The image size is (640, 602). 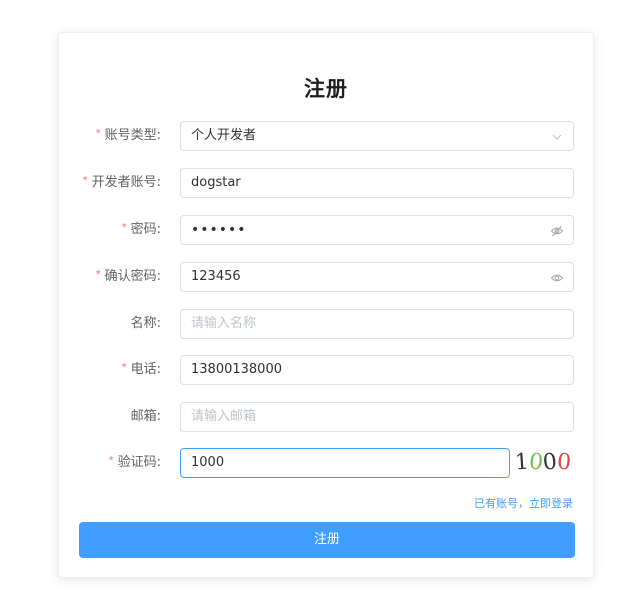 What do you see at coordinates (377, 183) in the screenshot?
I see `developer-account-input: dogstar` at bounding box center [377, 183].